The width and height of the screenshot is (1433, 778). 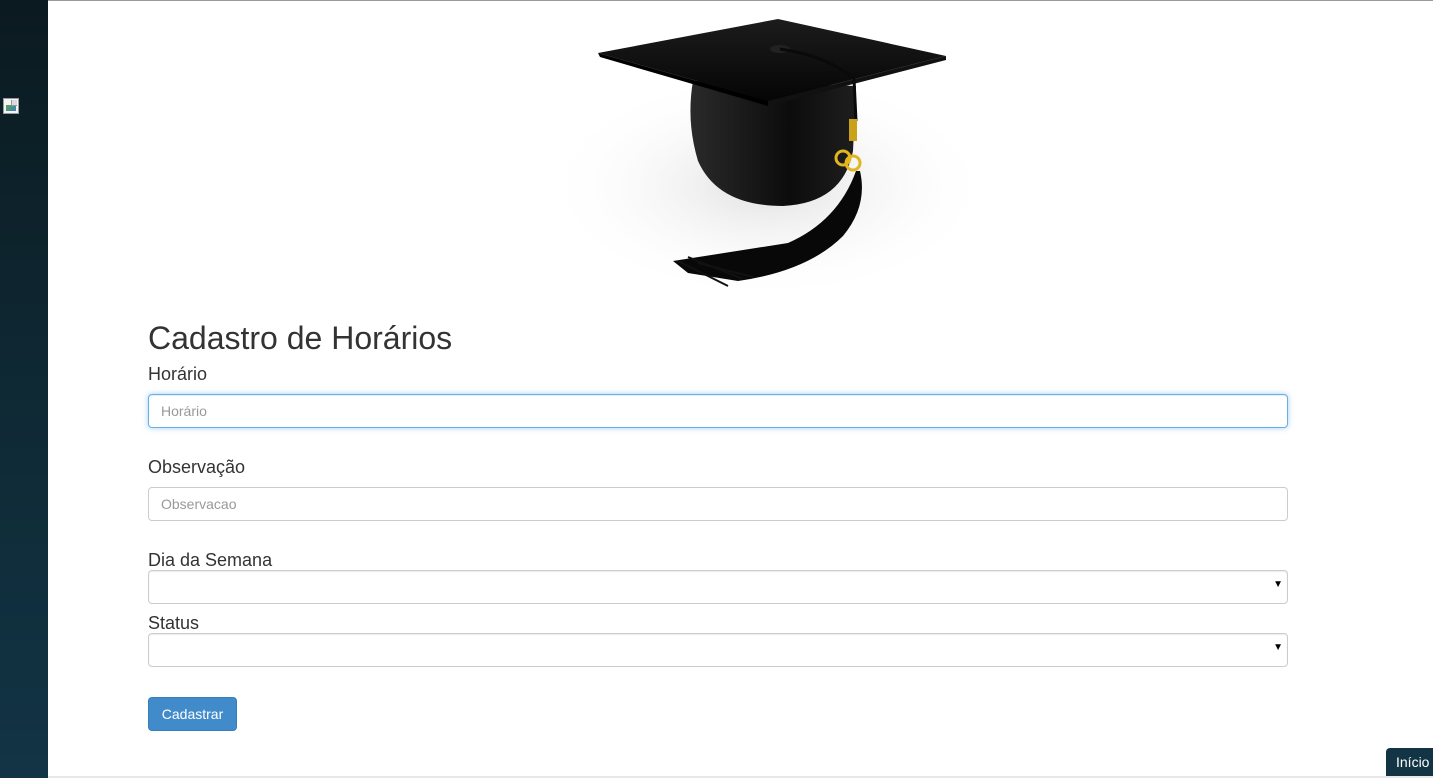 I want to click on cadastrar-button: Cadastrar, so click(x=192, y=714).